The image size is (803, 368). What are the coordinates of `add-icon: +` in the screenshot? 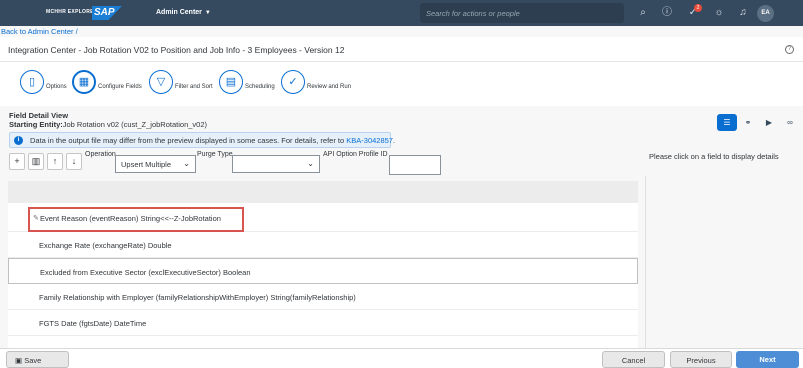 It's located at (17, 161).